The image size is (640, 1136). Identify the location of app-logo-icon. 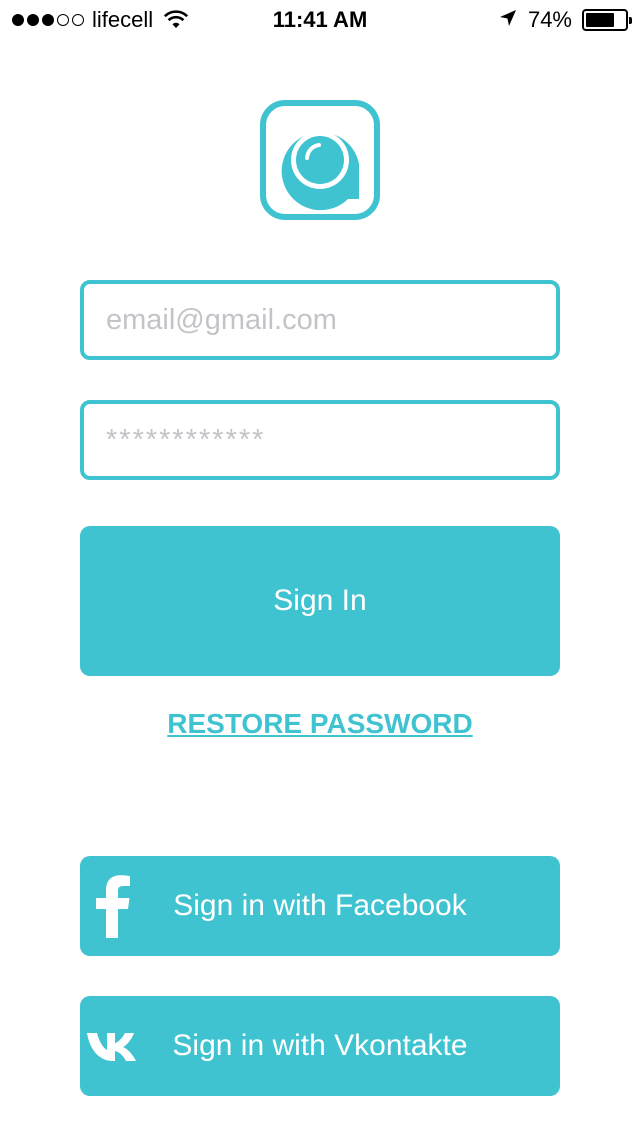
(320, 160).